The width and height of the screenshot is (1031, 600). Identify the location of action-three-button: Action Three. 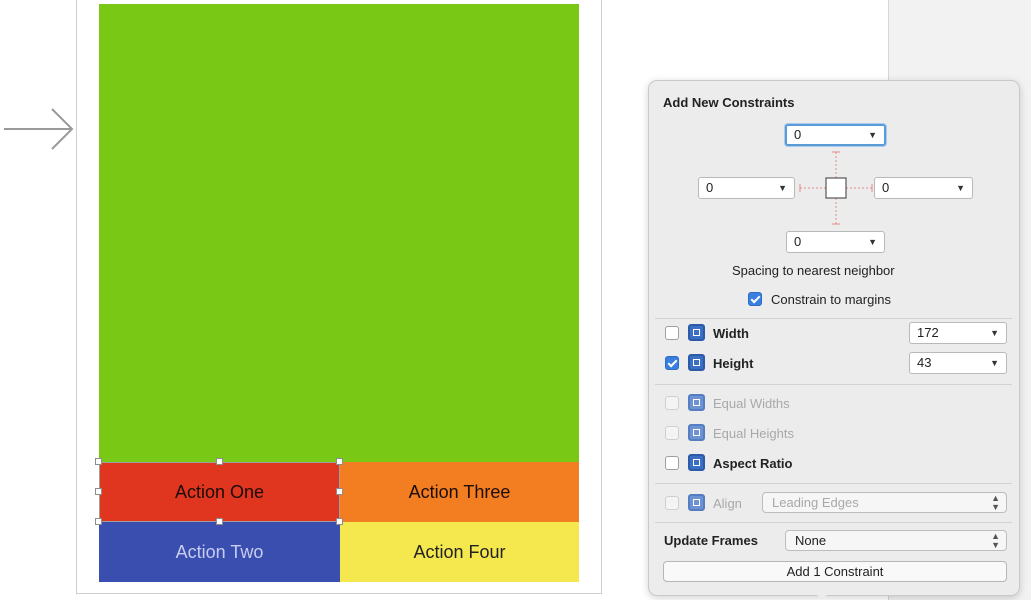
(459, 492).